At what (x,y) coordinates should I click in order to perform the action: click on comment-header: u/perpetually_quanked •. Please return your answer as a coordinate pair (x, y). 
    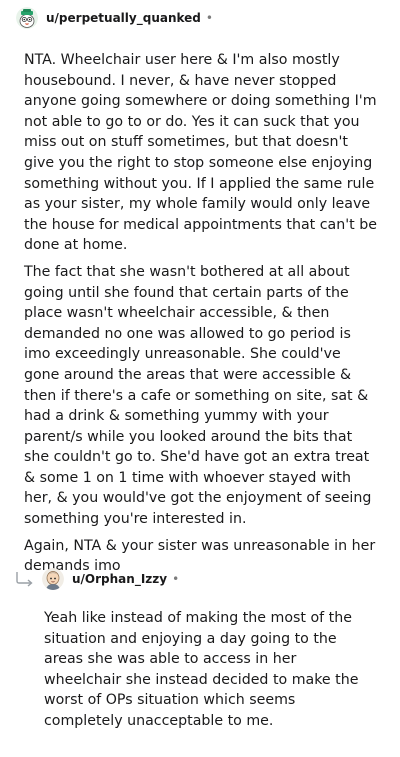
    Looking at the image, I should click on (208, 18).